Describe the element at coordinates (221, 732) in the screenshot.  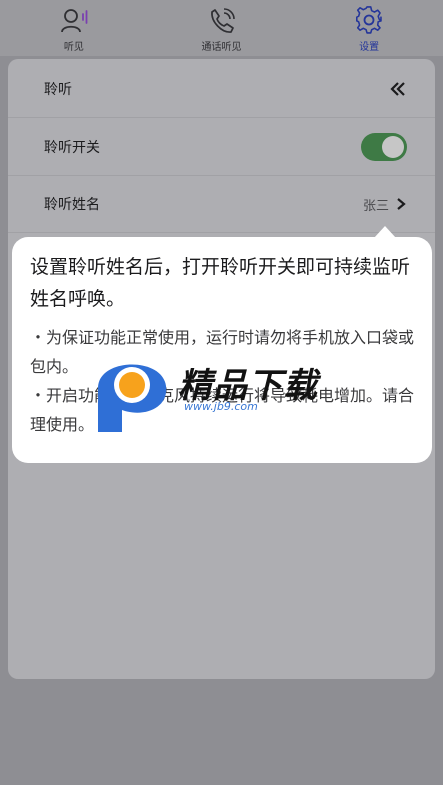
I see `background-area` at that location.